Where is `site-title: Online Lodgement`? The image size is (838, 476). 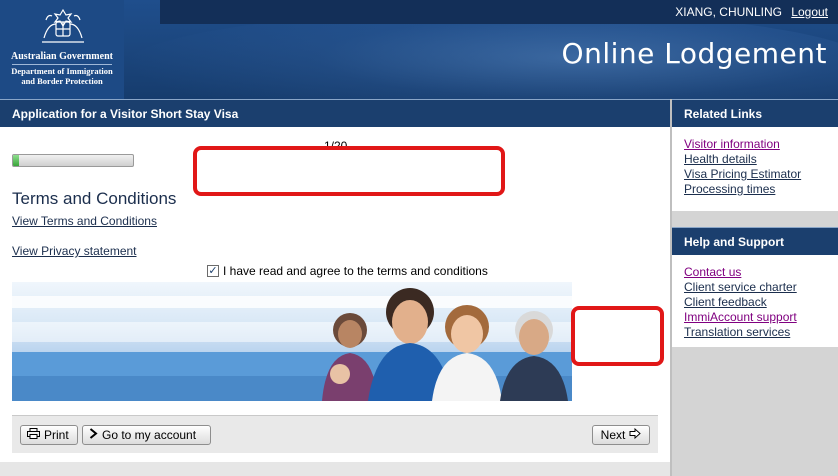
site-title: Online Lodgement is located at coordinates (694, 53).